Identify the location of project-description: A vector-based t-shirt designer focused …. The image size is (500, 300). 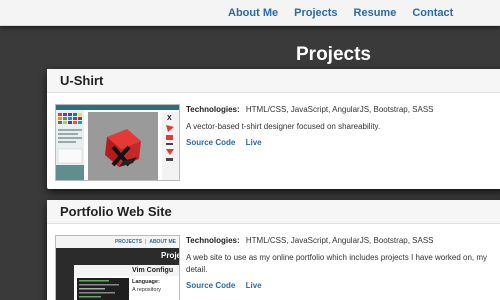
(283, 126).